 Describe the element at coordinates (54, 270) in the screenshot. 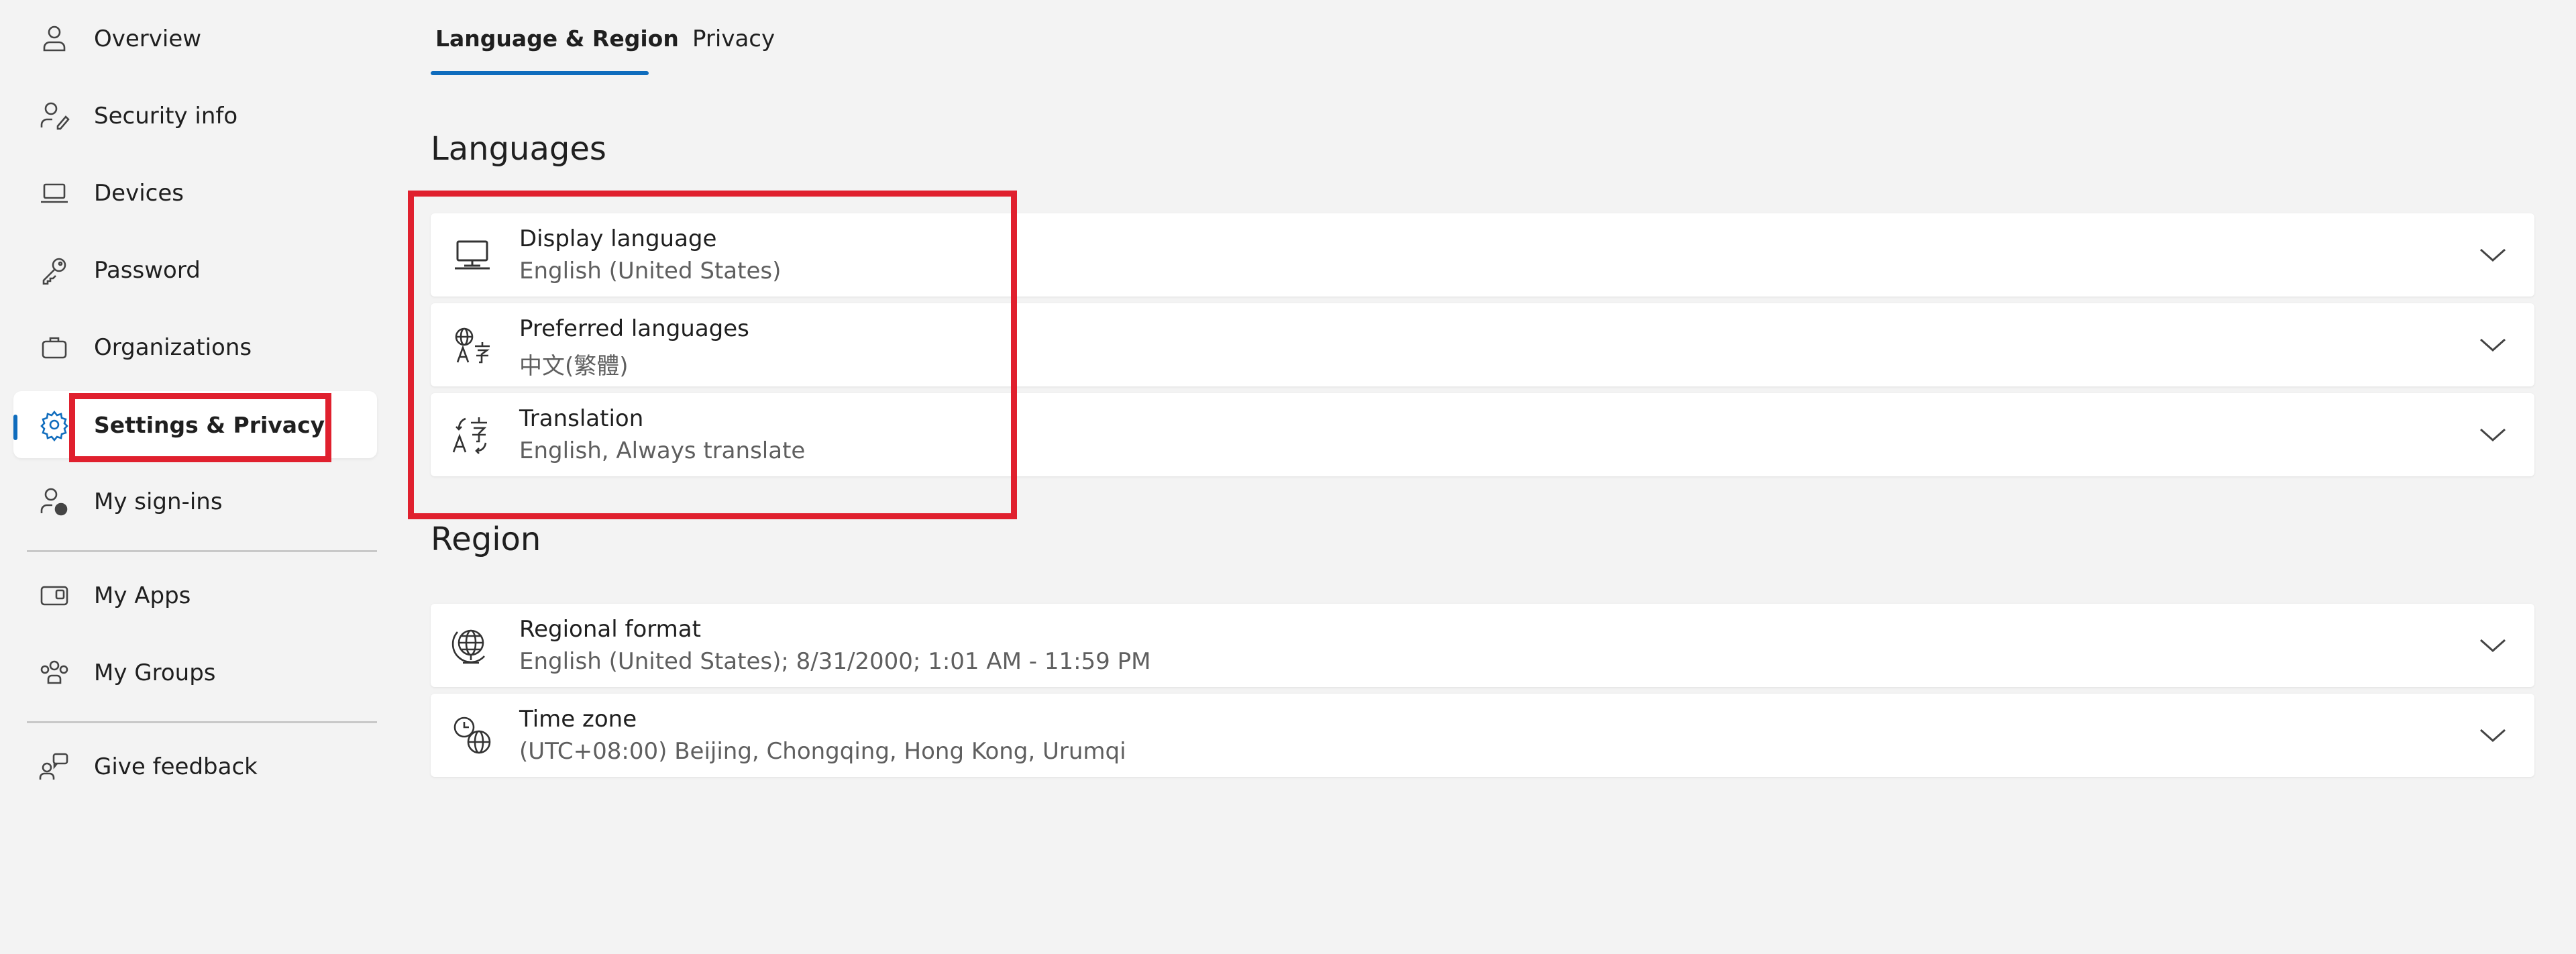

I see `key-icon` at that location.